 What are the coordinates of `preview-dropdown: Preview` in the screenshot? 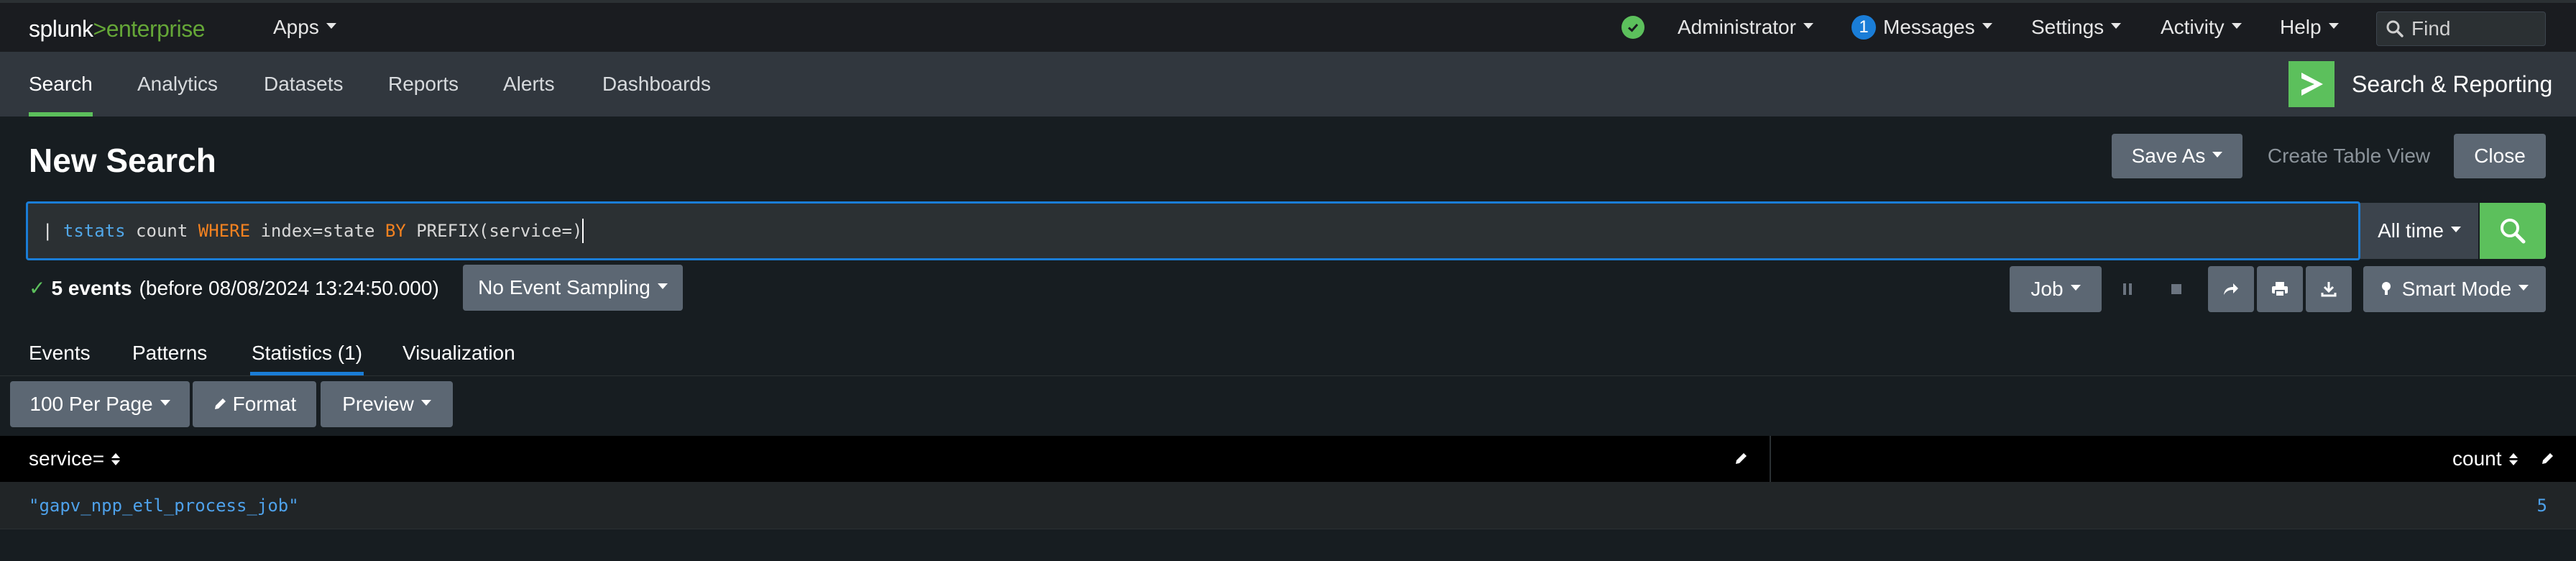 It's located at (387, 404).